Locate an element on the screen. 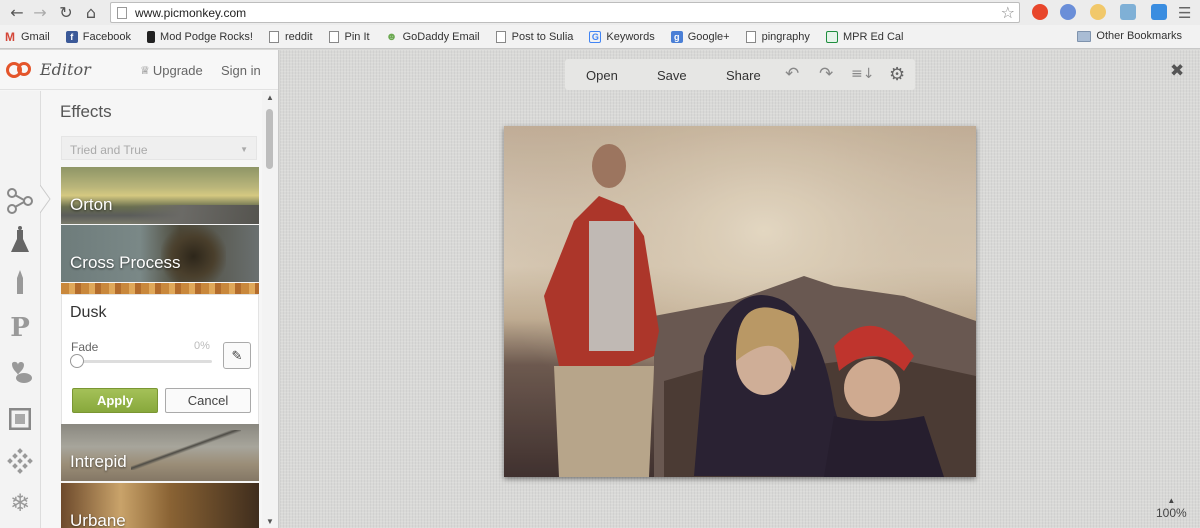 This screenshot has width=1200, height=528. extension-face-icon is located at coordinates (1098, 12).